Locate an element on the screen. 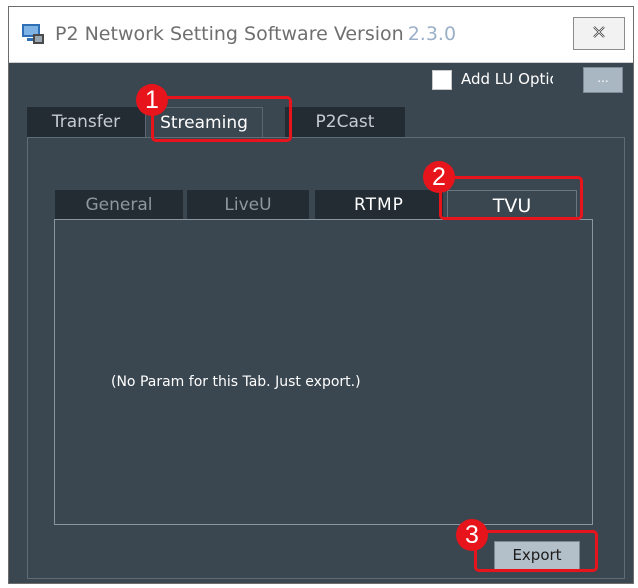 The width and height of the screenshot is (638, 588). add-lu-option-checkbox is located at coordinates (442, 80).